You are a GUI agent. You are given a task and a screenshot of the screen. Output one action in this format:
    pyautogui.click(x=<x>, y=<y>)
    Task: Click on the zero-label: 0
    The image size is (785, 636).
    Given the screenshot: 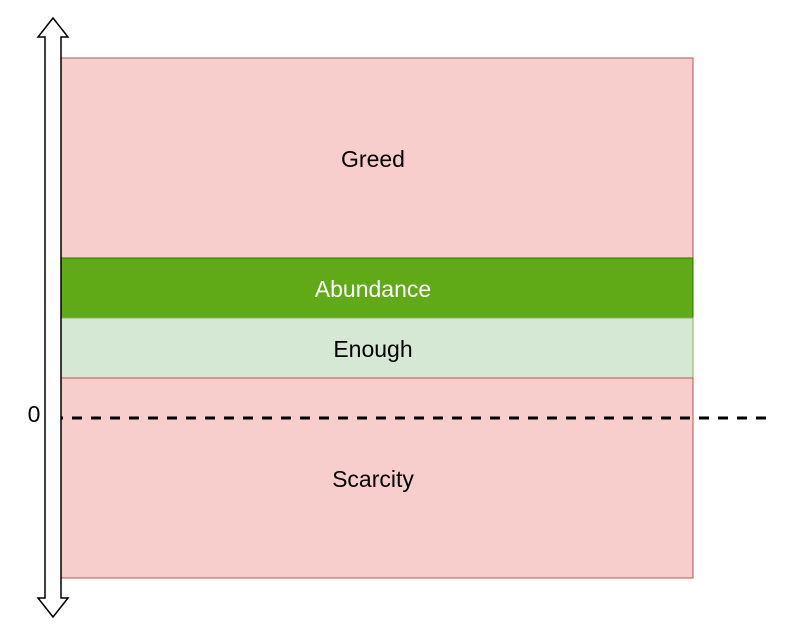 What is the action you would take?
    pyautogui.click(x=34, y=414)
    